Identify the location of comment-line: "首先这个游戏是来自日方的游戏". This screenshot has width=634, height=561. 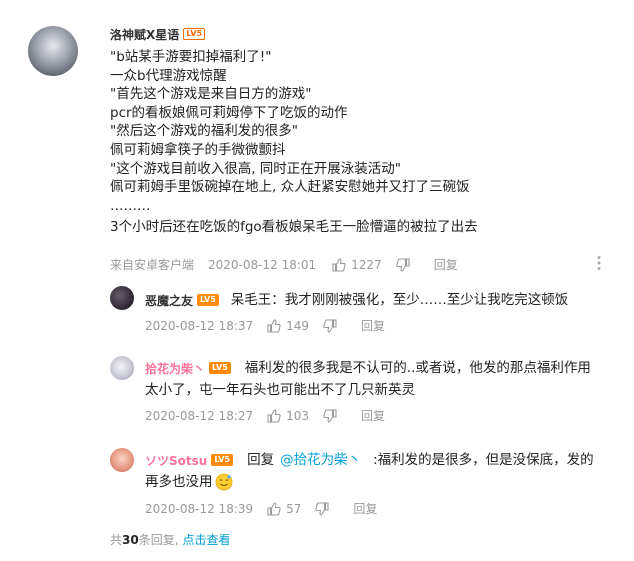
(211, 94).